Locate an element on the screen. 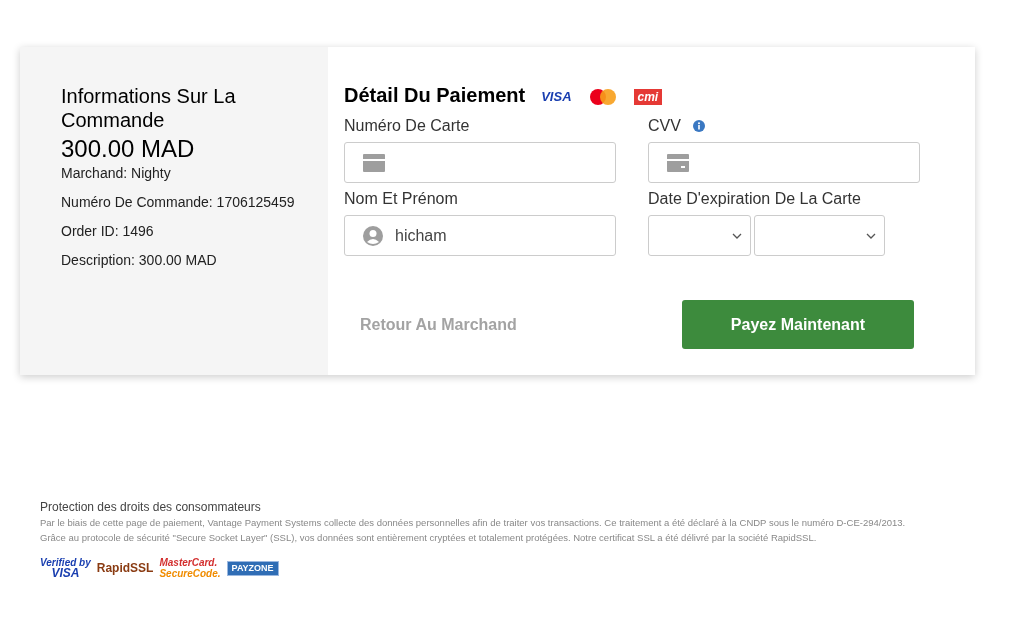 The width and height of the screenshot is (1024, 642). field-label: Nom Et Prénom is located at coordinates (401, 199).